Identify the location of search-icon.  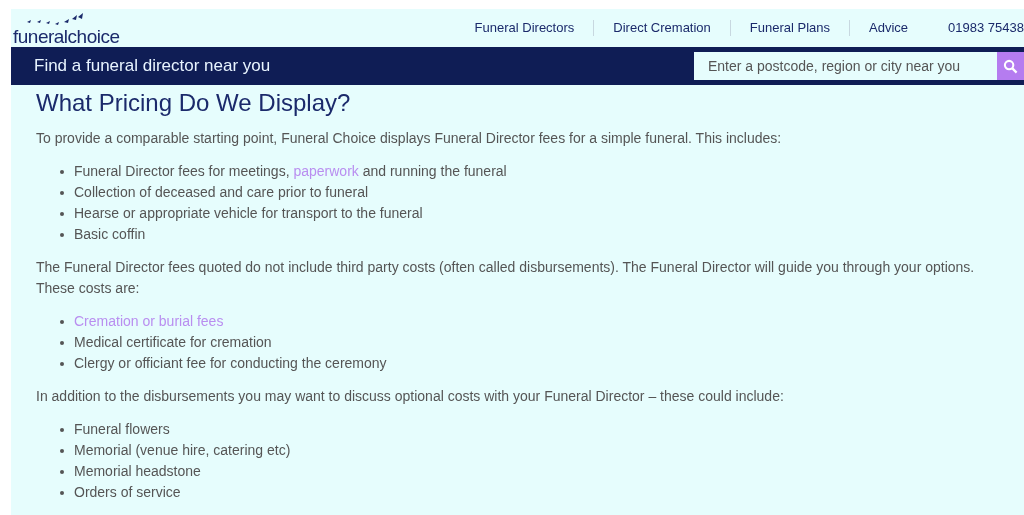
(1010, 66).